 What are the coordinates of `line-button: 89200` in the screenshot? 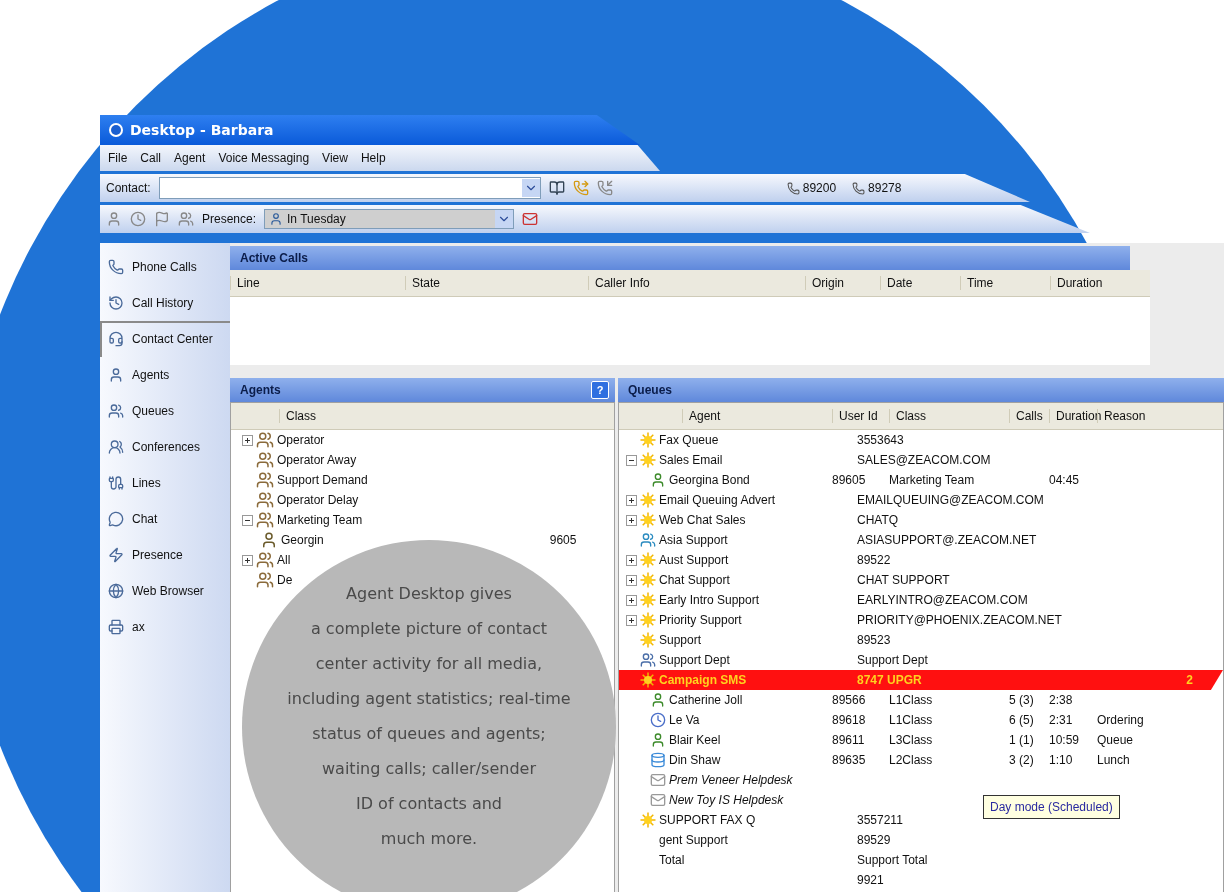 It's located at (811, 188).